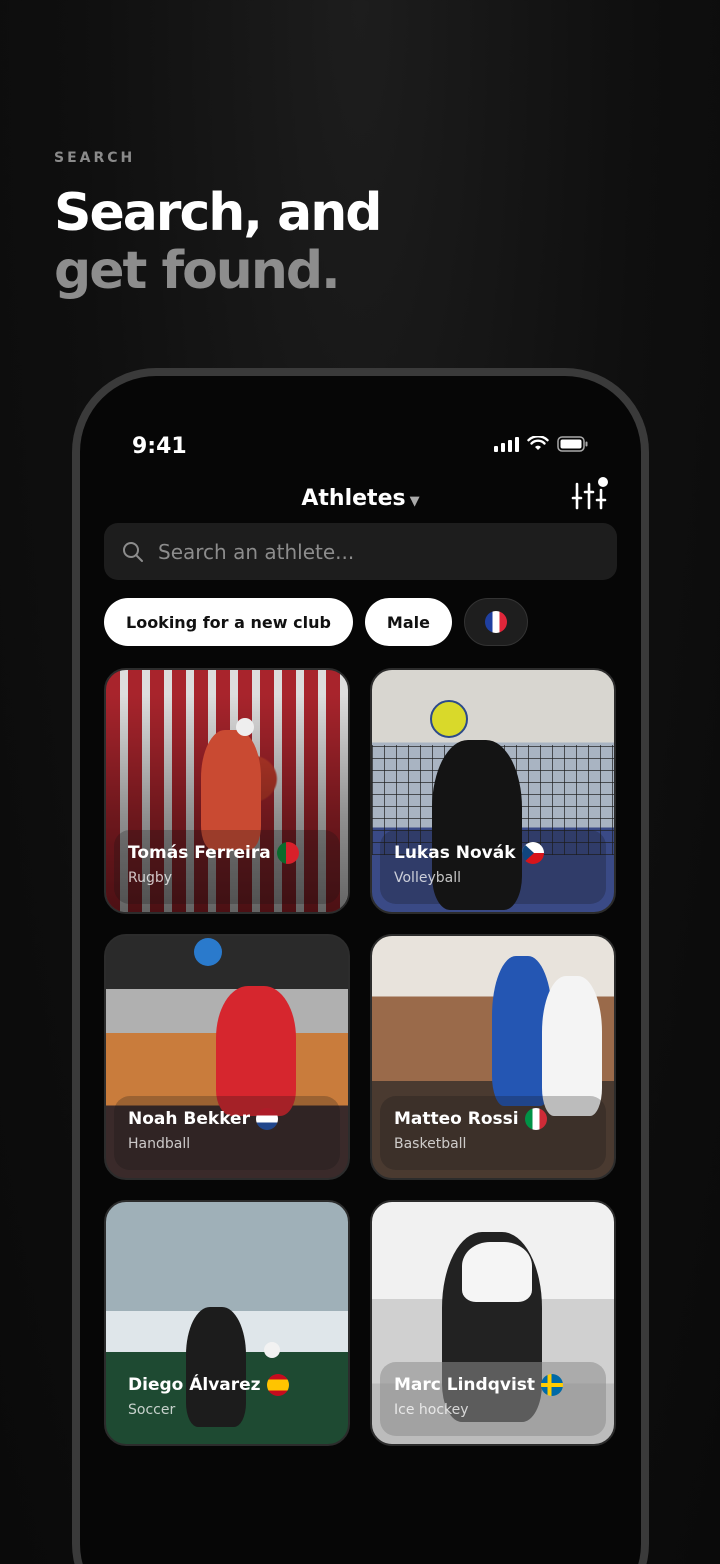 This screenshot has width=720, height=1564. I want to click on filter-sliders-icon, so click(589, 496).